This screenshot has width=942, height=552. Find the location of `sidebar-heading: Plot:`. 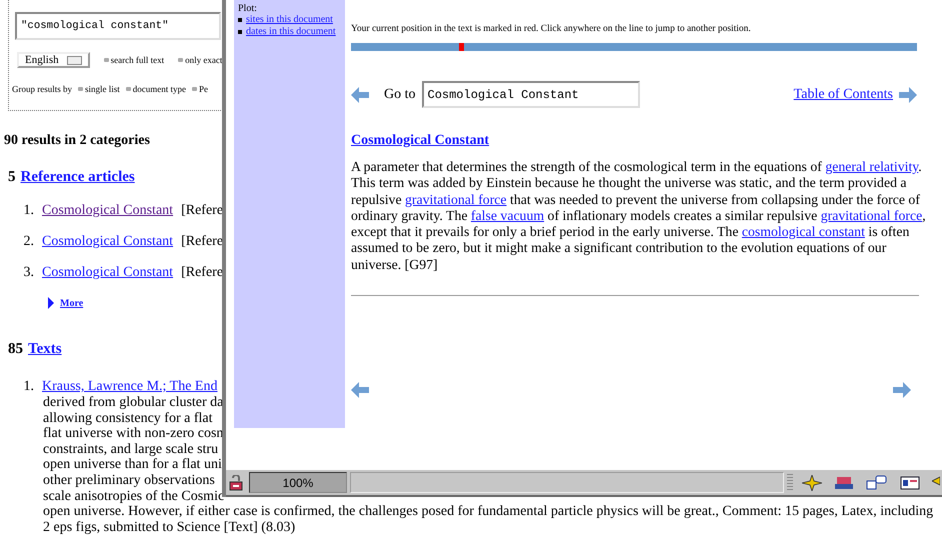

sidebar-heading: Plot: is located at coordinates (248, 8).